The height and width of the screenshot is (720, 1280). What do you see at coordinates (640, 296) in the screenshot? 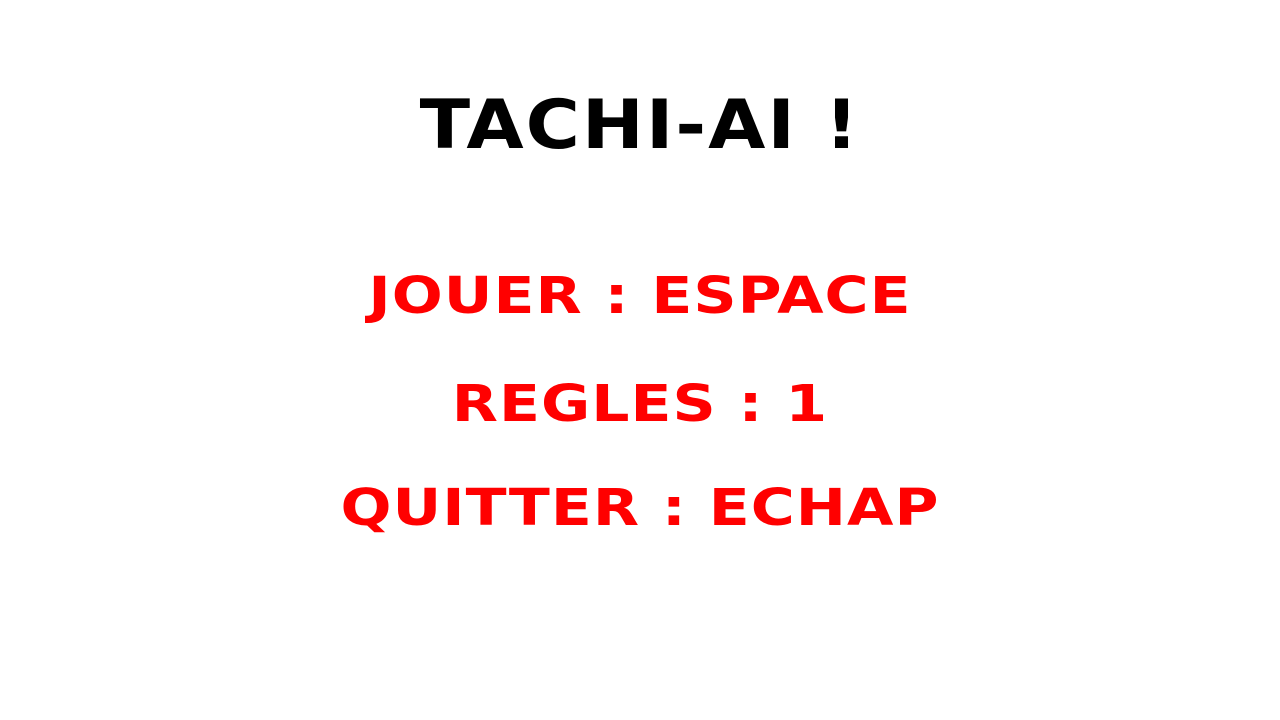
I see `menu-item-play: JOUER : ESPACE` at bounding box center [640, 296].